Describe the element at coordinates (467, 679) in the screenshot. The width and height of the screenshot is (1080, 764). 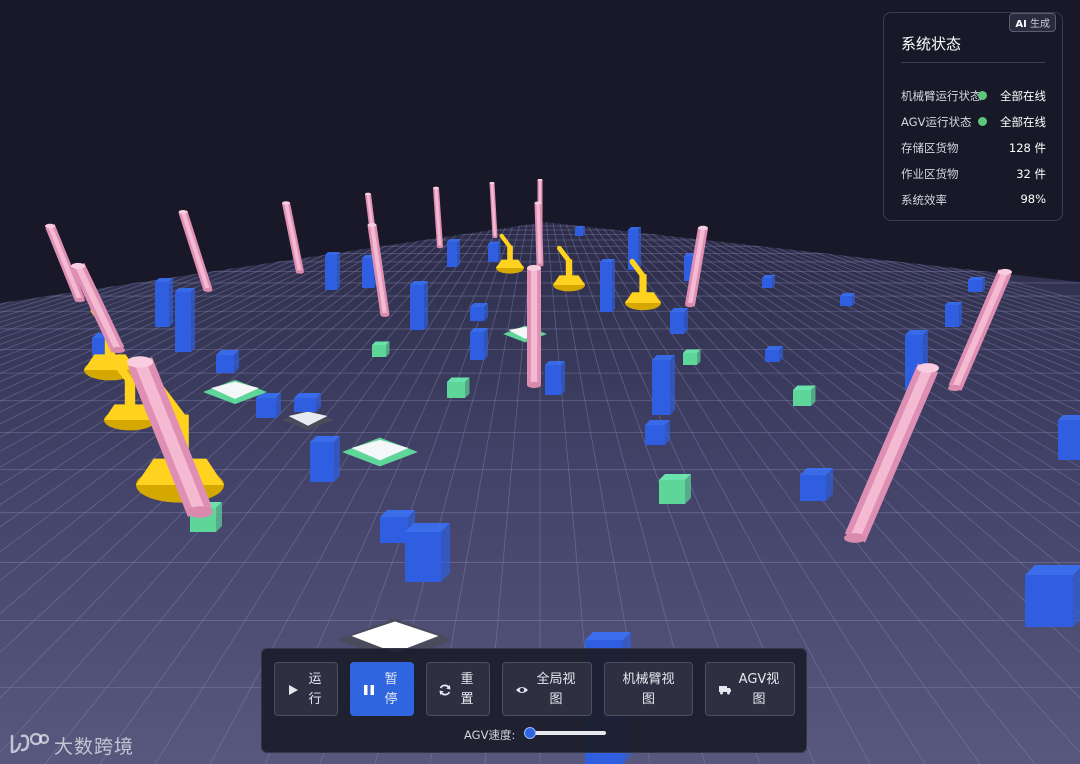
I see `button-label-line1: 重` at that location.